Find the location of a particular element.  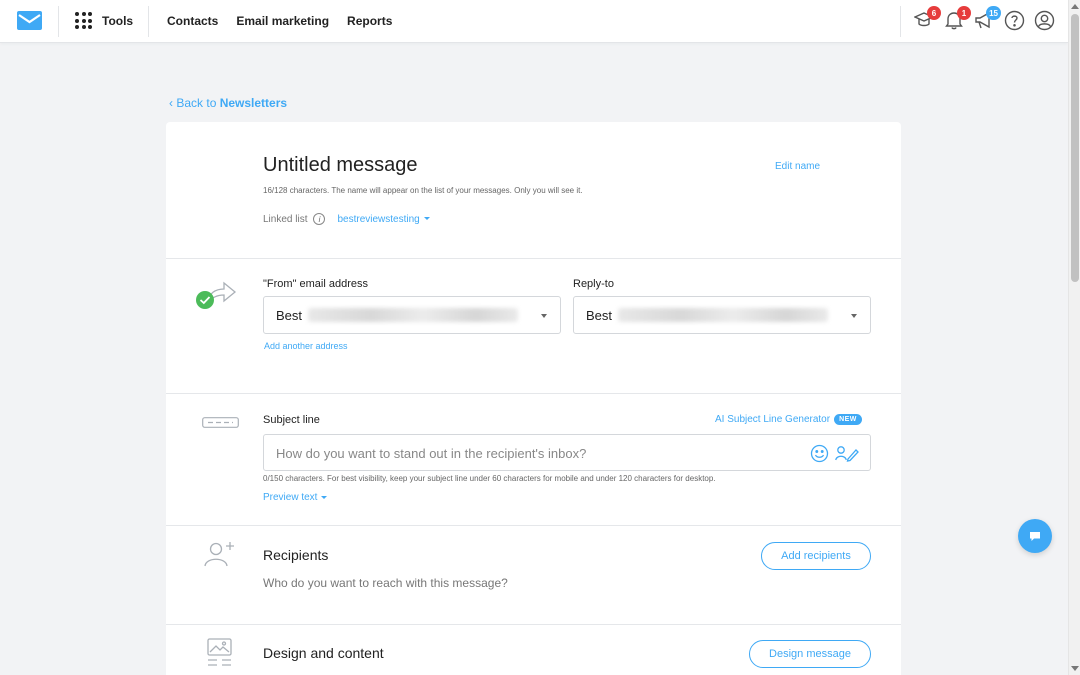

ai-subject-generator-link: AI Subject Line Generator NEW is located at coordinates (788, 419).